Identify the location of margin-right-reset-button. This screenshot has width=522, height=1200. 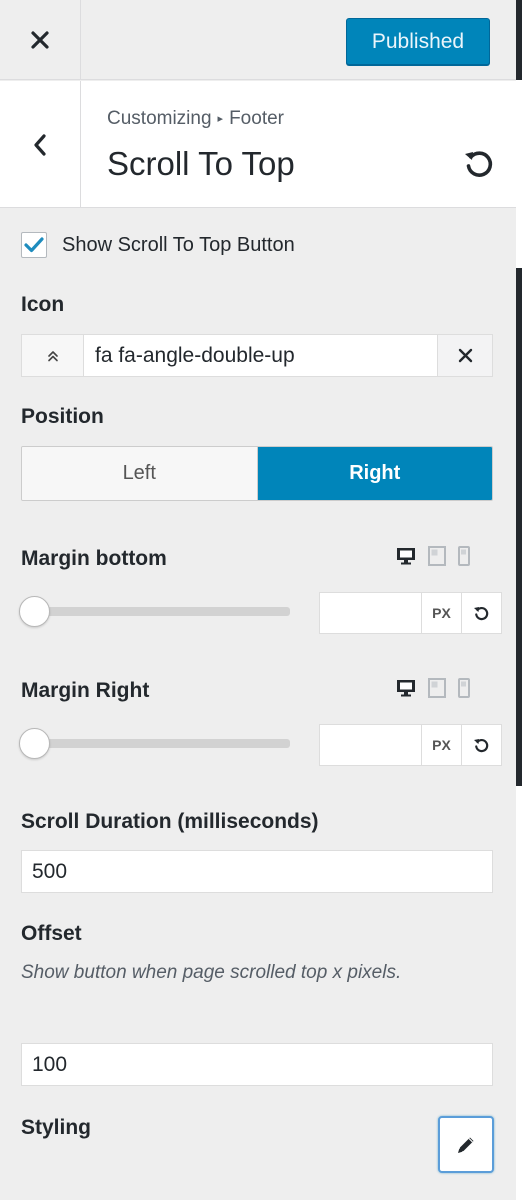
(481, 745).